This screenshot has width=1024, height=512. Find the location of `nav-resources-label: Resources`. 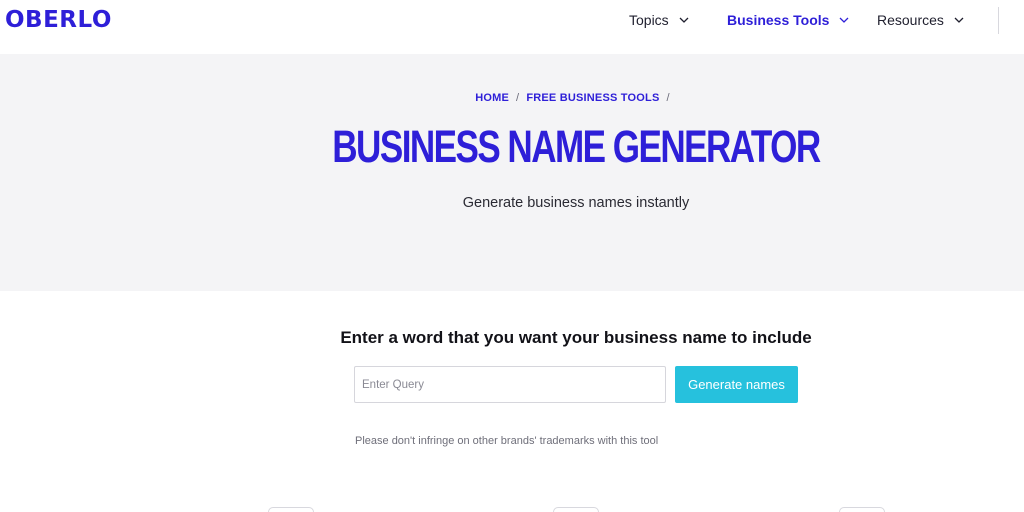

nav-resources-label: Resources is located at coordinates (910, 20).